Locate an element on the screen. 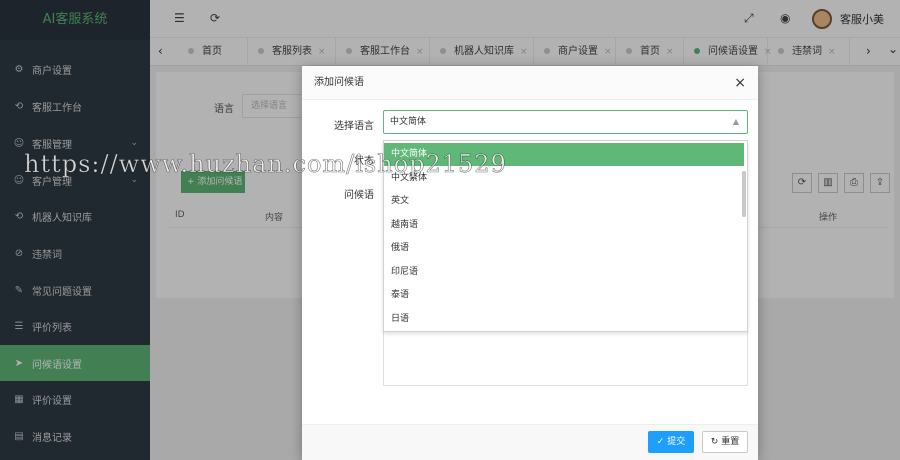  language-option: 泰语 is located at coordinates (564, 295).